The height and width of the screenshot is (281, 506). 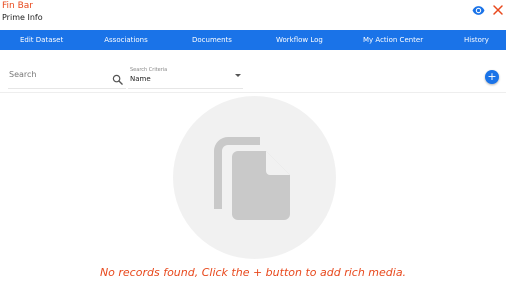 I want to click on search-criteria-value: Name, so click(x=140, y=79).